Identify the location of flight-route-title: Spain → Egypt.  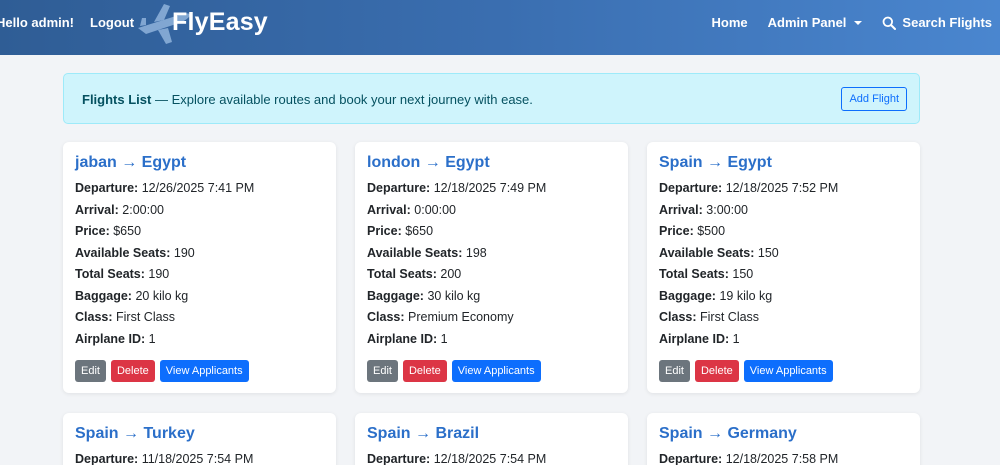
(715, 163).